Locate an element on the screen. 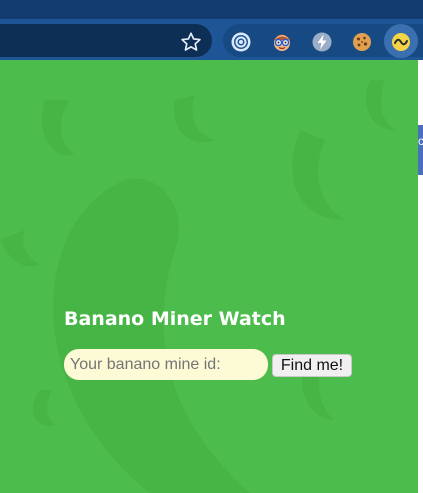  nerd-face-icon is located at coordinates (282, 42).